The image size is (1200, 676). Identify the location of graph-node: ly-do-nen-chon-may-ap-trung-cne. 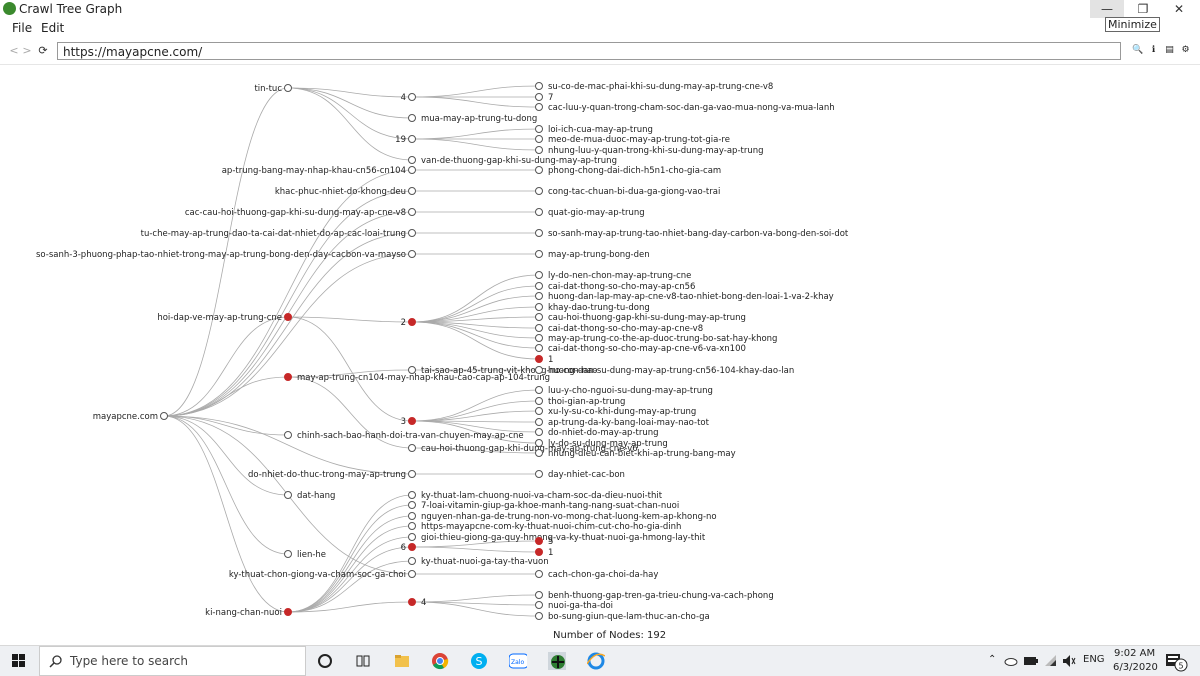
(613, 276).